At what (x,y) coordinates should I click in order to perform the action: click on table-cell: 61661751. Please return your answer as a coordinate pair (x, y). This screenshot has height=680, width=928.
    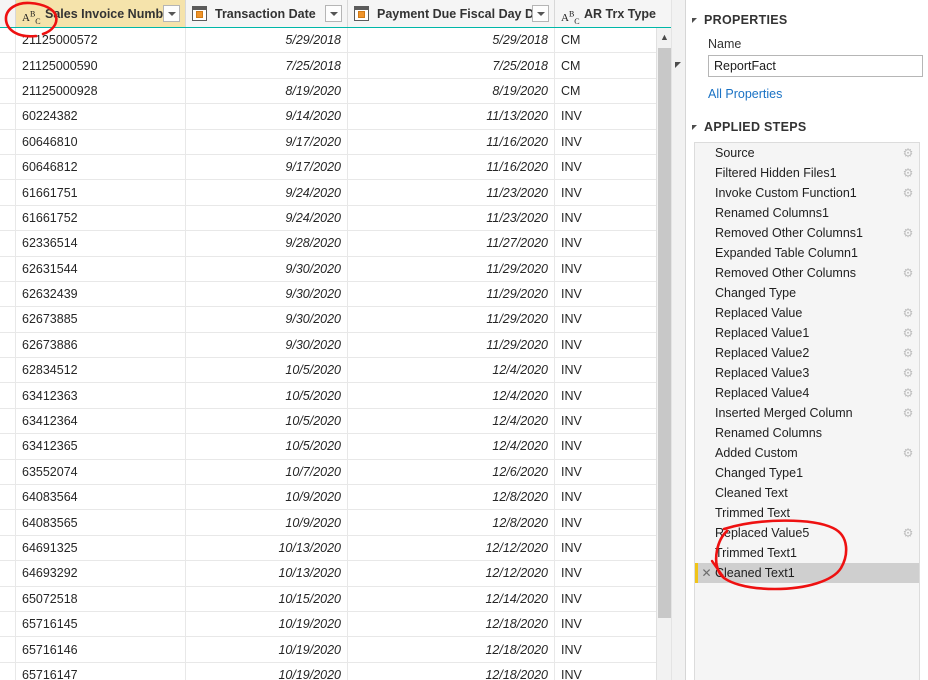
    Looking at the image, I should click on (101, 192).